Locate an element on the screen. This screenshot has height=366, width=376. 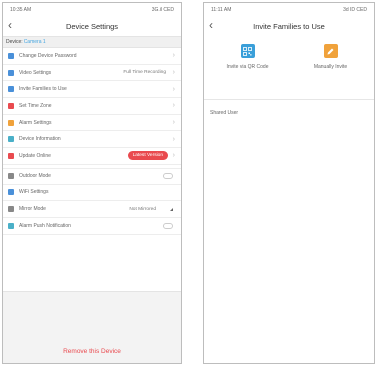
nav-bar: ‹ Device Settings is located at coordinates (92, 26).